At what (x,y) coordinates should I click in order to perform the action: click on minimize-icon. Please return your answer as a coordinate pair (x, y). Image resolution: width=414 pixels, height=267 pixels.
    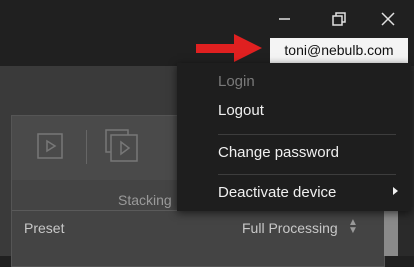
    Looking at the image, I should click on (284, 19).